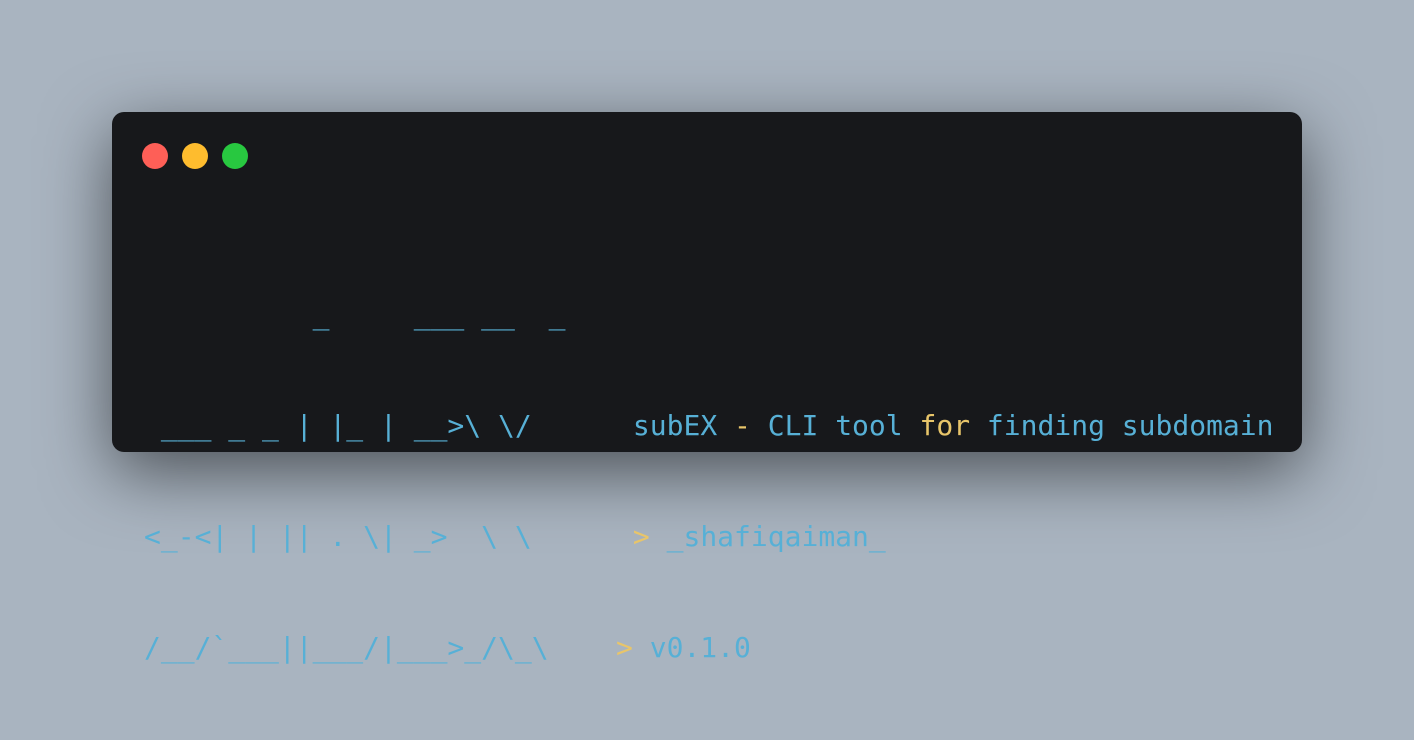 This screenshot has height=740, width=1414. What do you see at coordinates (742, 425) in the screenshot?
I see `title-dash: -` at bounding box center [742, 425].